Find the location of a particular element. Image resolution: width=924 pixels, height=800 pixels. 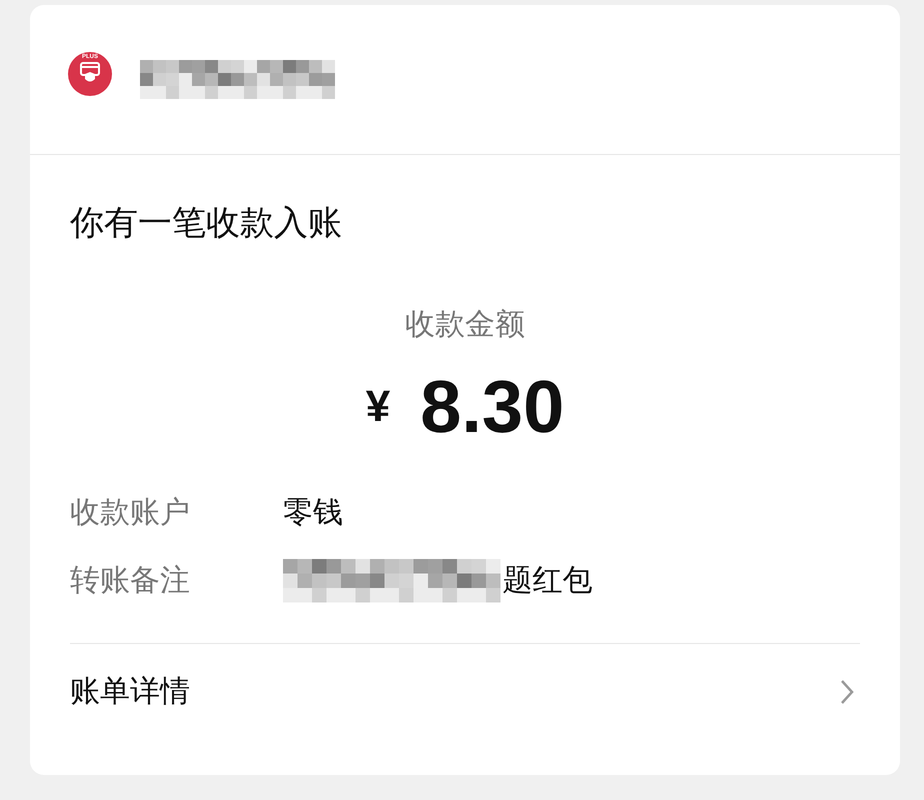

detail-value: 题红包 is located at coordinates (547, 581).